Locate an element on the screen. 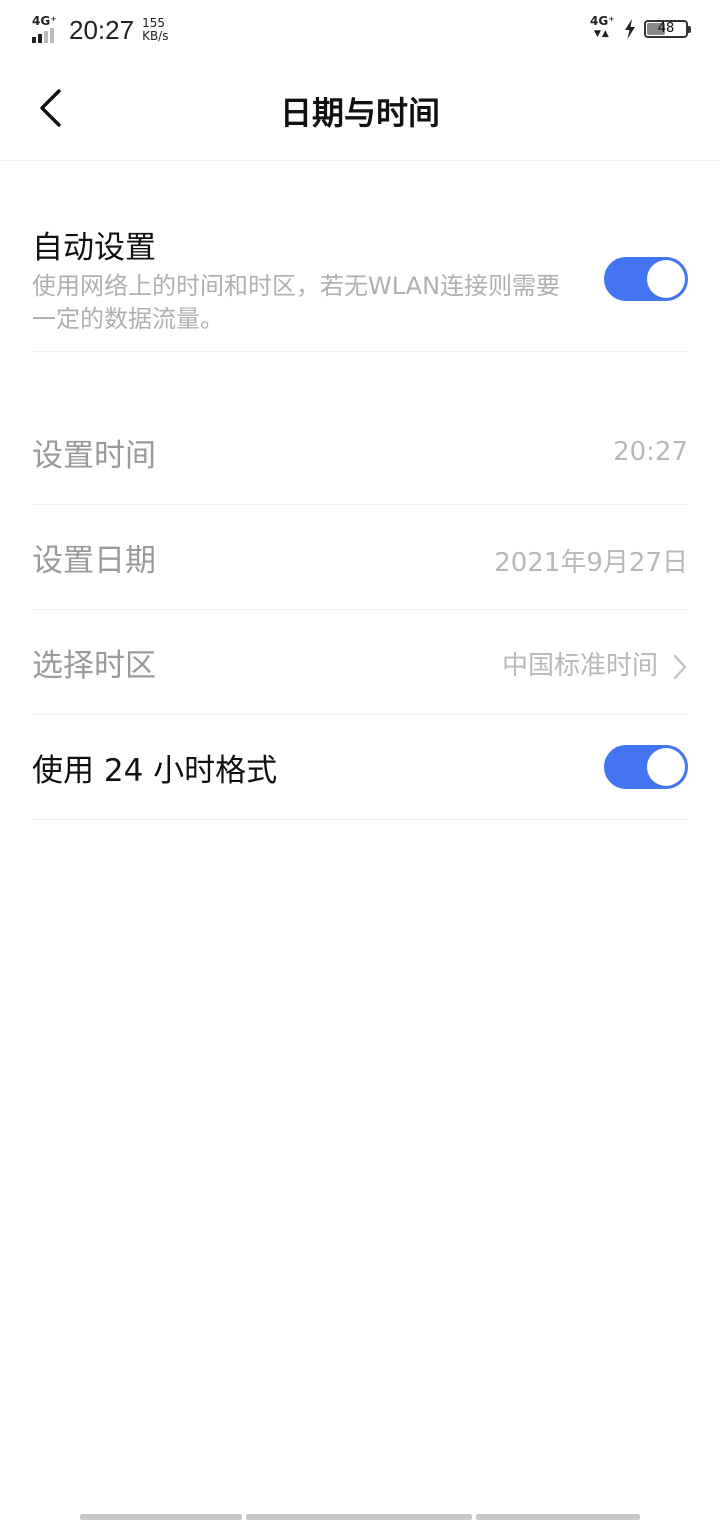 The width and height of the screenshot is (720, 1520). format-24h-label: 使用 24 小时格式 is located at coordinates (155, 771).